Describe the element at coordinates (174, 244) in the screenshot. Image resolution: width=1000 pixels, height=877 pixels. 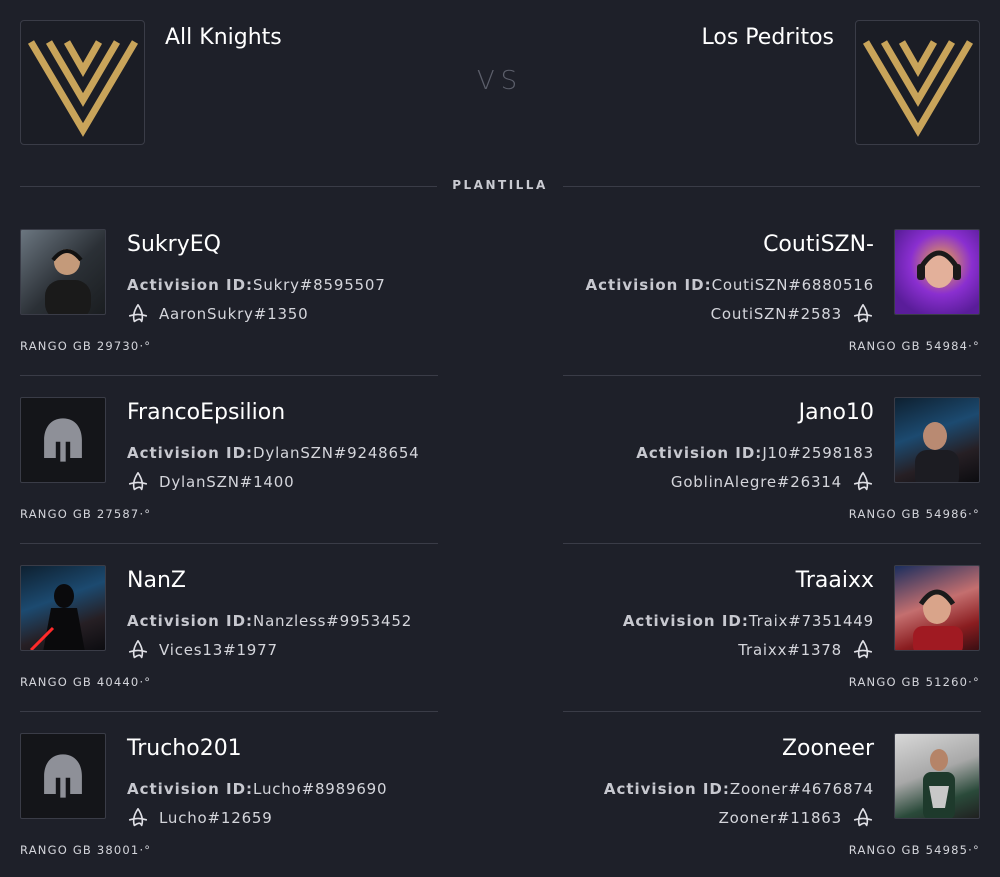
I see `player-name: SukryEQ` at that location.